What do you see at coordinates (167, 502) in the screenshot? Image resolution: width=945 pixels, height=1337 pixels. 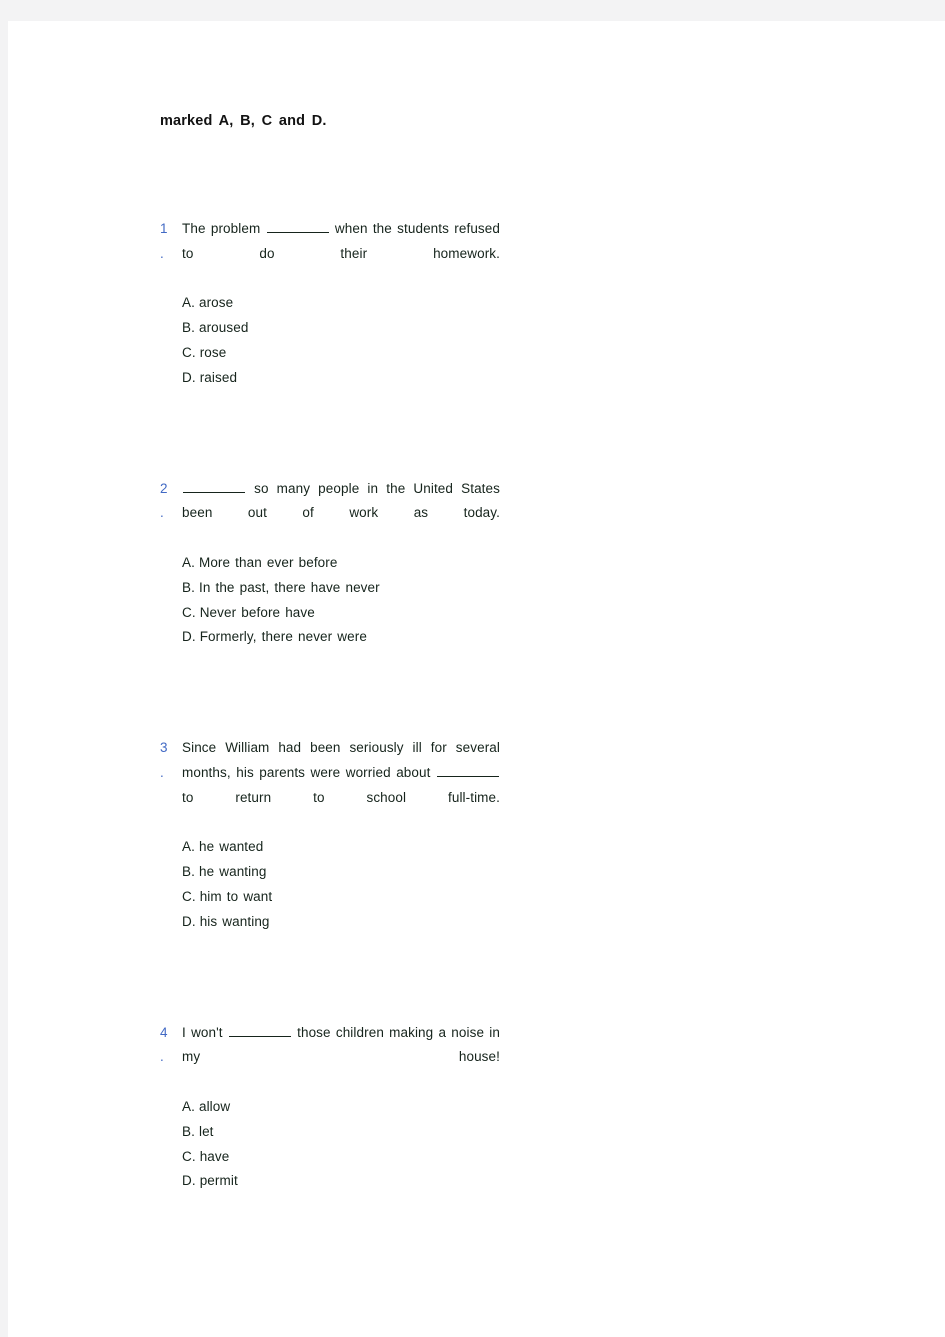 I see `question-number-2: 2 .` at bounding box center [167, 502].